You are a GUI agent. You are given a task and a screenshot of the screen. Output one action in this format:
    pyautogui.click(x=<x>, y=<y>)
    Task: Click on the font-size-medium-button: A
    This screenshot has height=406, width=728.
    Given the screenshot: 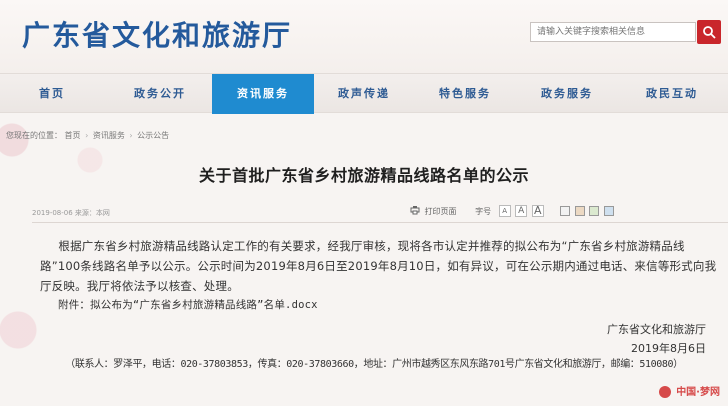 What is the action you would take?
    pyautogui.click(x=521, y=211)
    